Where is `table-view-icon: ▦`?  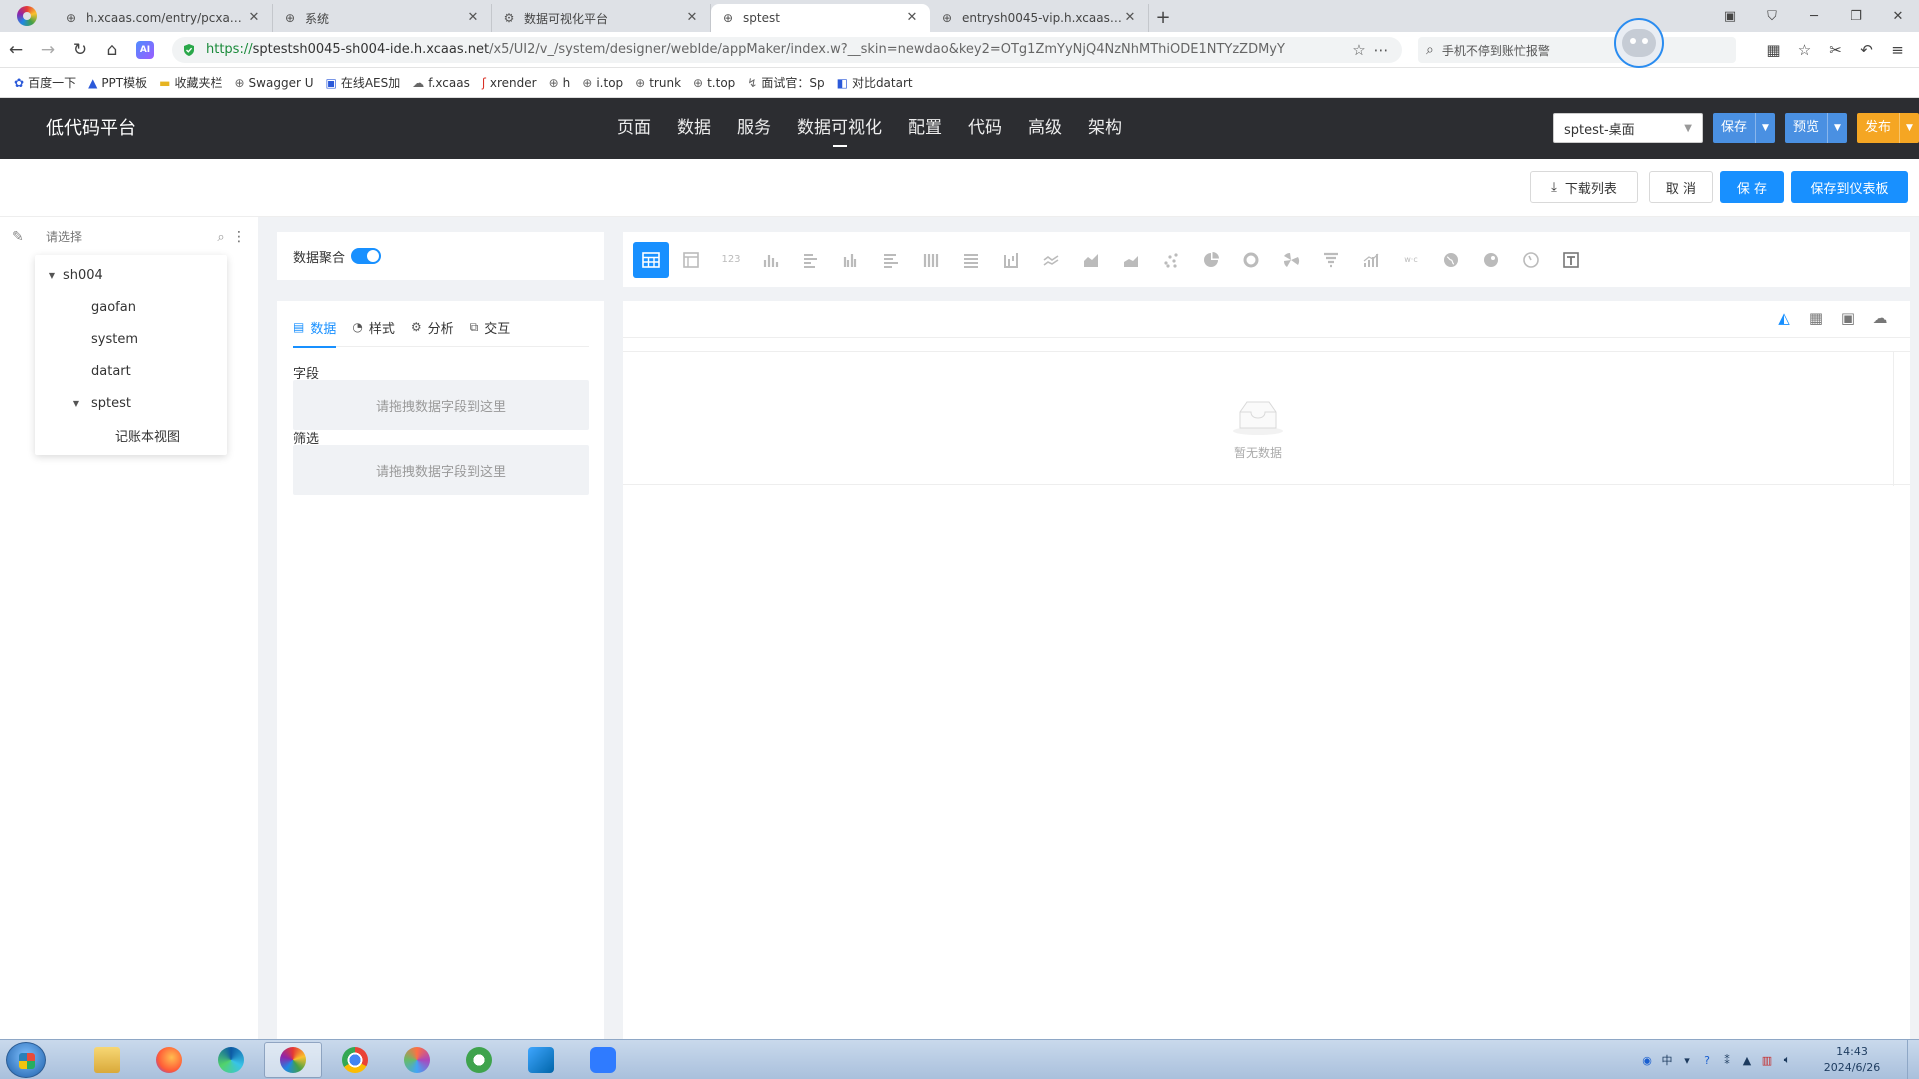
table-view-icon: ▦ is located at coordinates (1816, 318).